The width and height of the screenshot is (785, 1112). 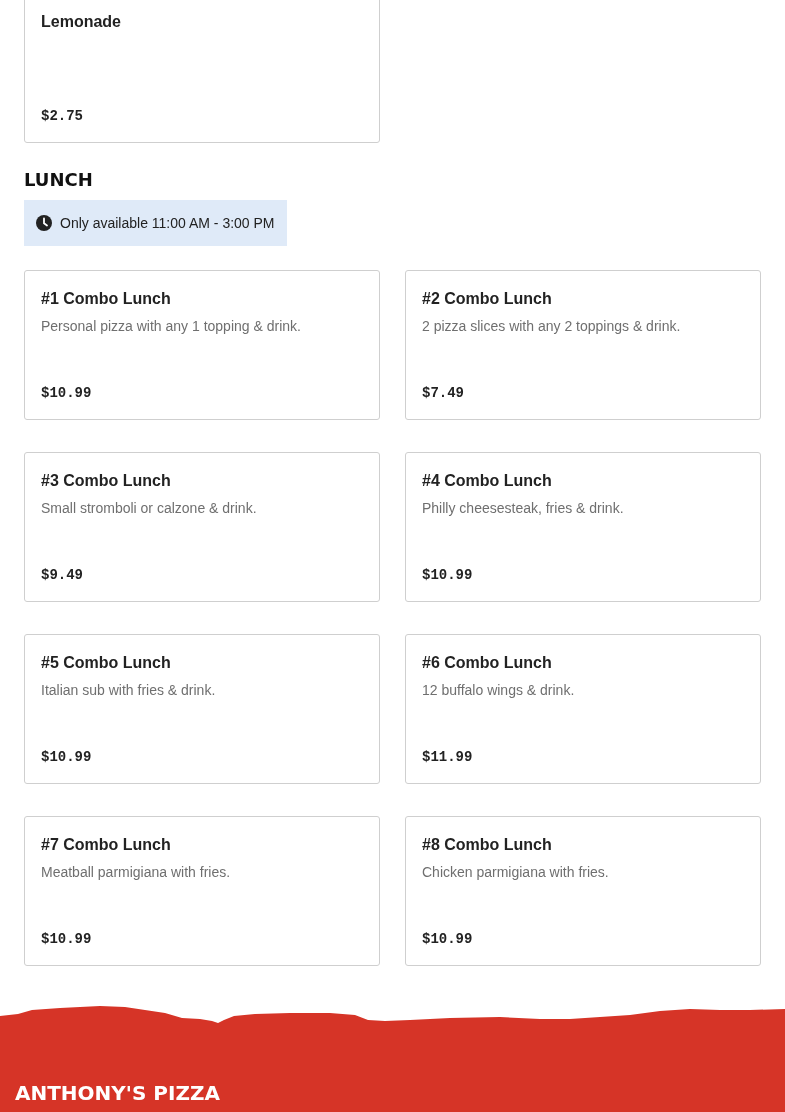 What do you see at coordinates (62, 575) in the screenshot?
I see `item-price: $9.49` at bounding box center [62, 575].